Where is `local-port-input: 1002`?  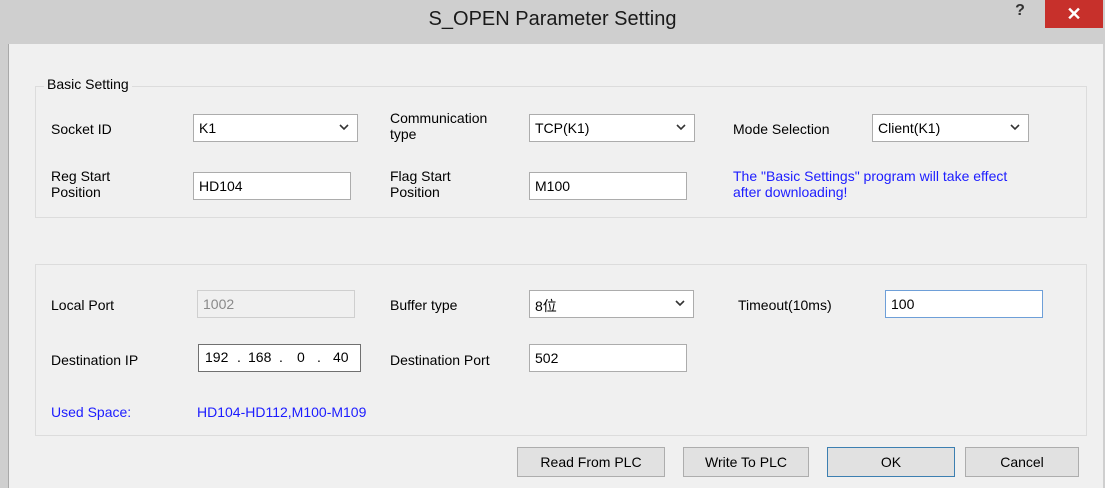
local-port-input: 1002 is located at coordinates (276, 304).